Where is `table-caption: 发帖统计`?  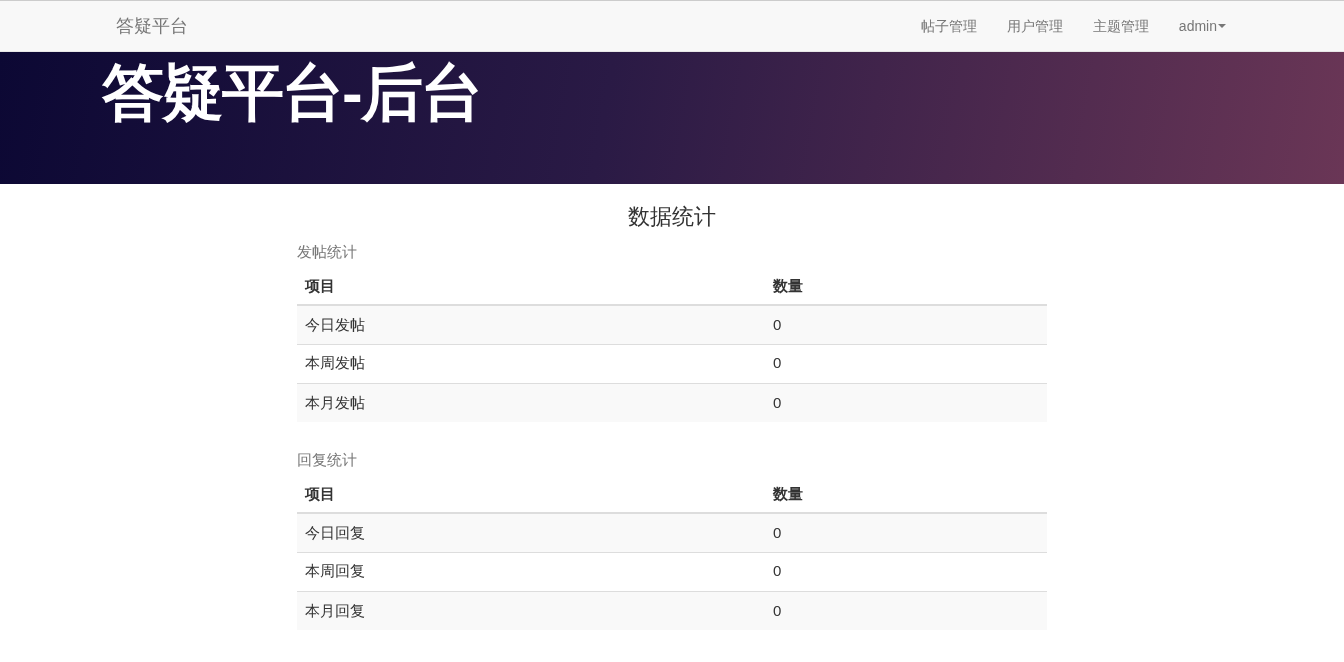
table-caption: 发帖统计 is located at coordinates (327, 252).